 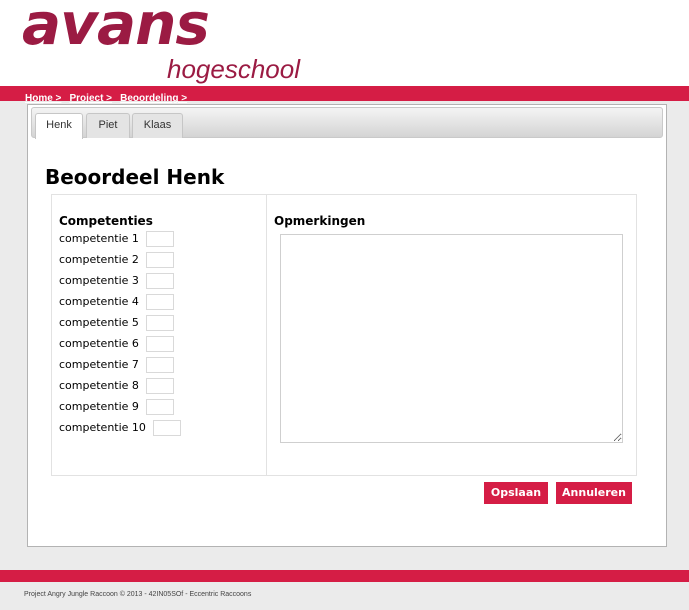 I want to click on save-button: Opslaan, so click(x=516, y=493).